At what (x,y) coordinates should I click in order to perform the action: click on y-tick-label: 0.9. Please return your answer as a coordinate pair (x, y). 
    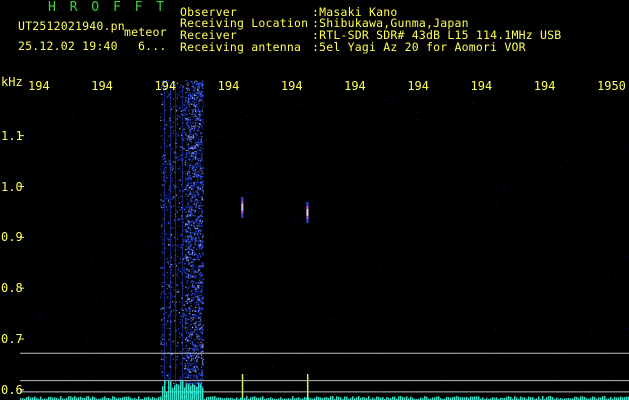
    Looking at the image, I should click on (12, 237).